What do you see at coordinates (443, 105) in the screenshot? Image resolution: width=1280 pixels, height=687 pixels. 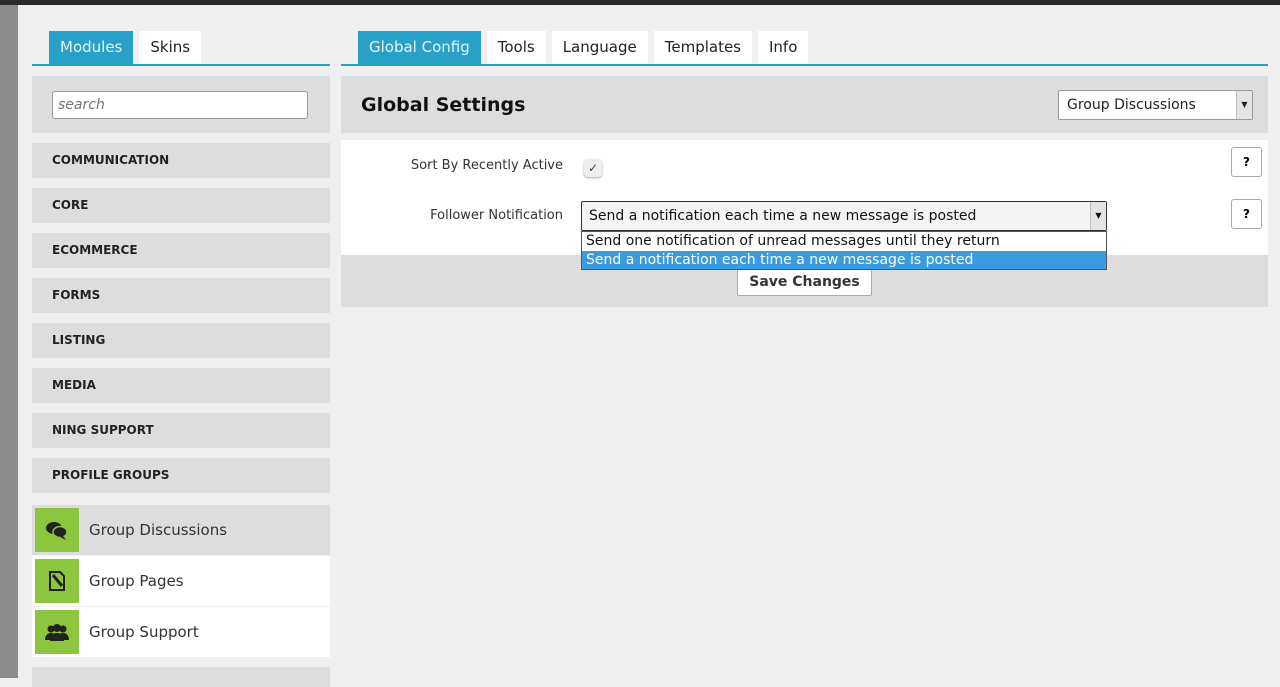 I see `page-title: Global Settings` at bounding box center [443, 105].